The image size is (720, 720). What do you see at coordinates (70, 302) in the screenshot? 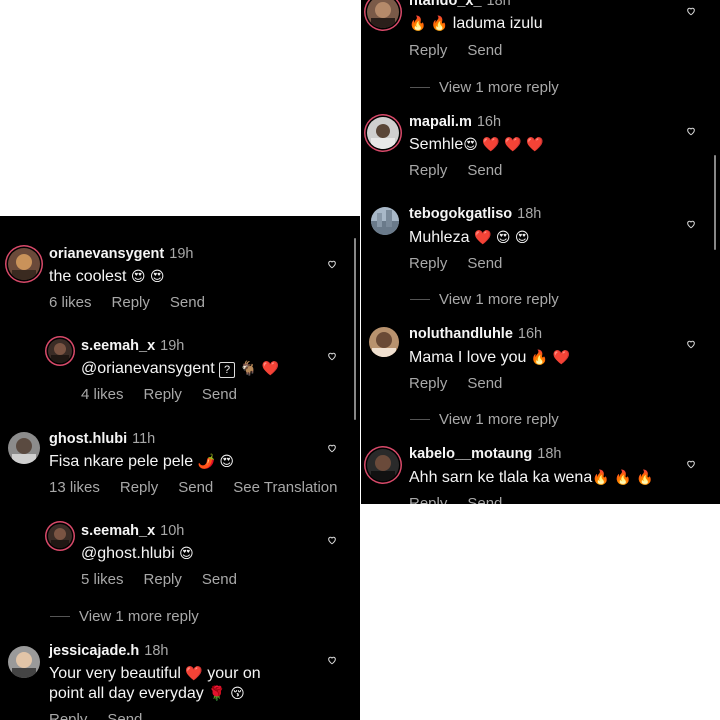
I see `likes-count: 6 likes` at bounding box center [70, 302].